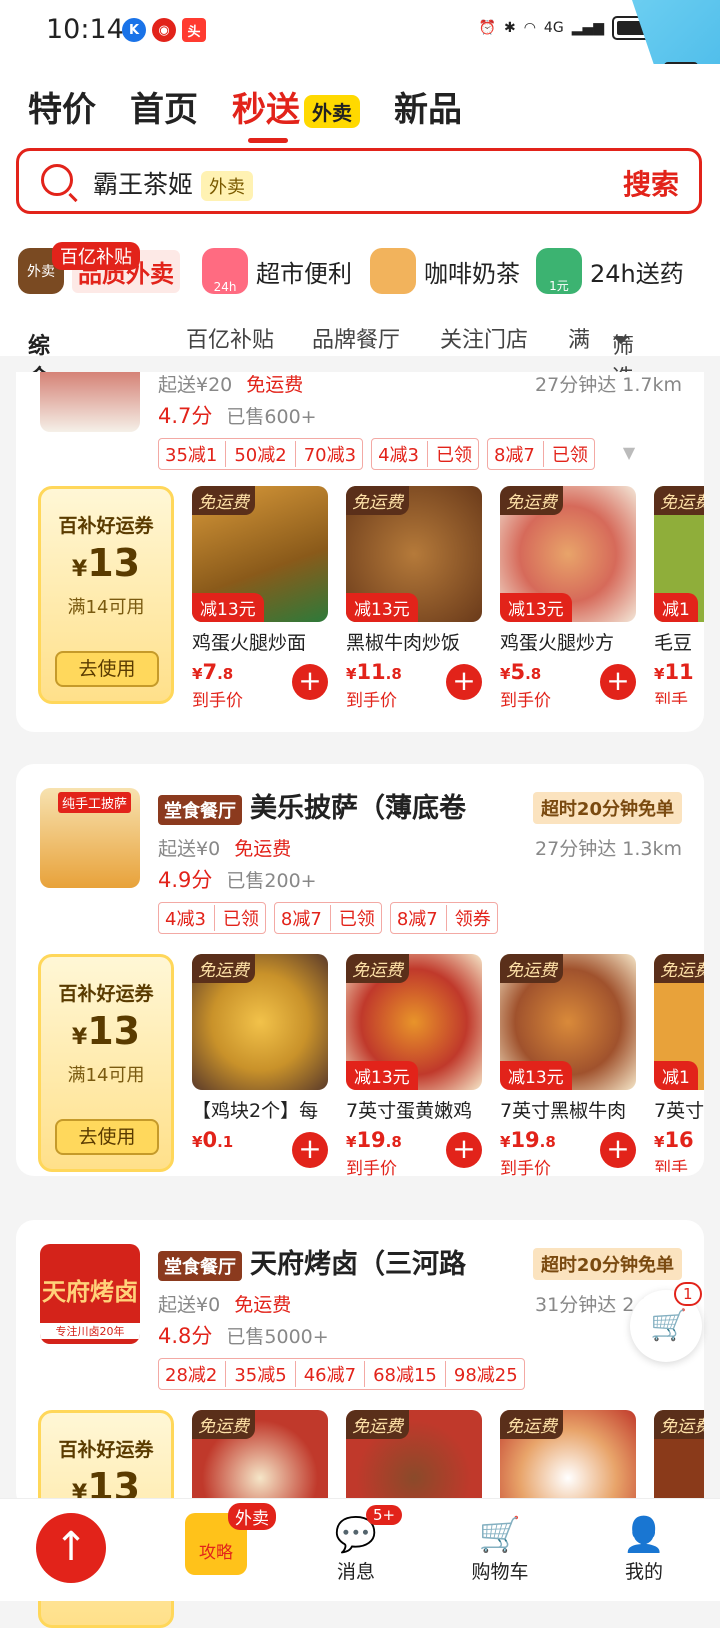 The height and width of the screenshot is (1628, 720). What do you see at coordinates (271, 417) in the screenshot?
I see `sold-count: 已售600+` at bounding box center [271, 417].